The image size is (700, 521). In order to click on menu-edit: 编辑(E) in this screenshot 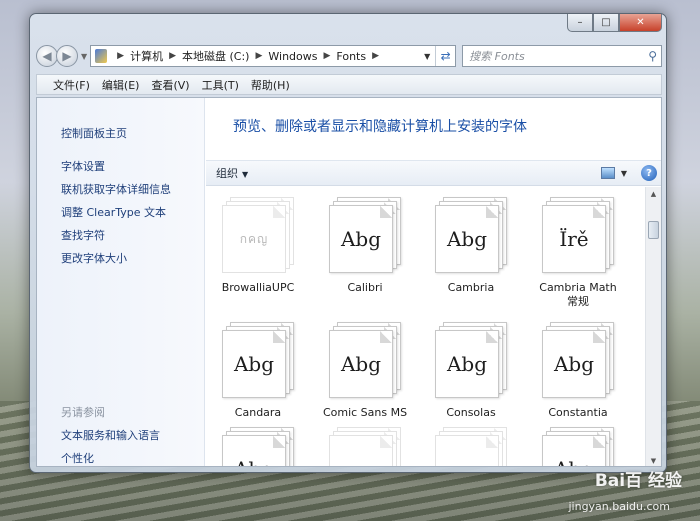, I will do `click(121, 85)`.